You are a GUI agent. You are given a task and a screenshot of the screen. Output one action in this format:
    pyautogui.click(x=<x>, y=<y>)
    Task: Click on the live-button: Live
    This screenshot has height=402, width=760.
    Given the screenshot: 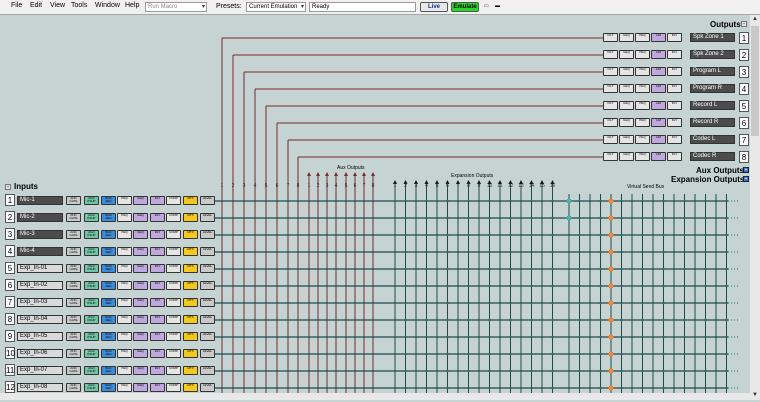 What is the action you would take?
    pyautogui.click(x=434, y=7)
    